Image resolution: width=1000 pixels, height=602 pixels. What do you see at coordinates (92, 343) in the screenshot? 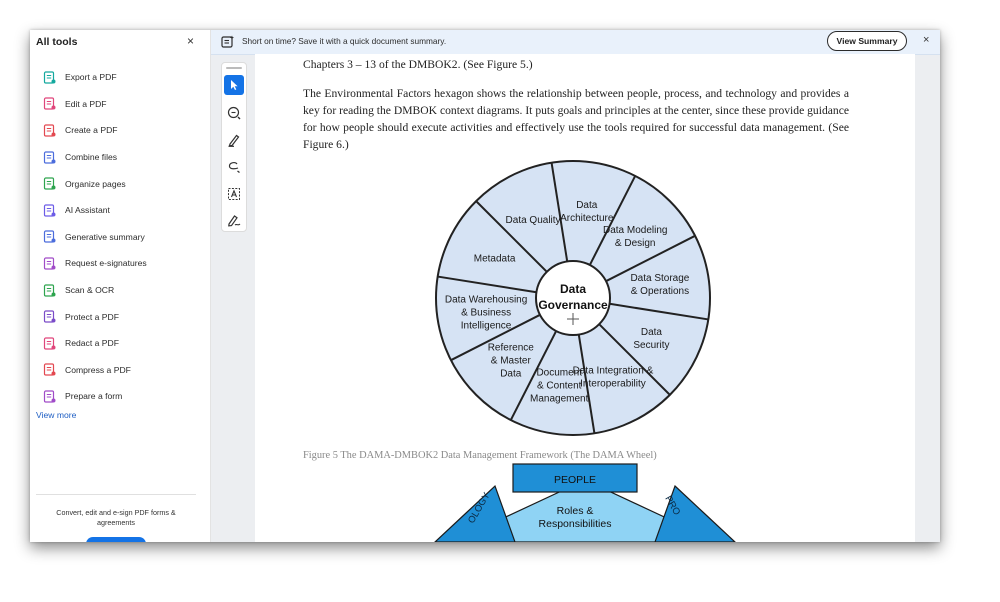
I see `tool-item-label: Redact a PDF` at bounding box center [92, 343].